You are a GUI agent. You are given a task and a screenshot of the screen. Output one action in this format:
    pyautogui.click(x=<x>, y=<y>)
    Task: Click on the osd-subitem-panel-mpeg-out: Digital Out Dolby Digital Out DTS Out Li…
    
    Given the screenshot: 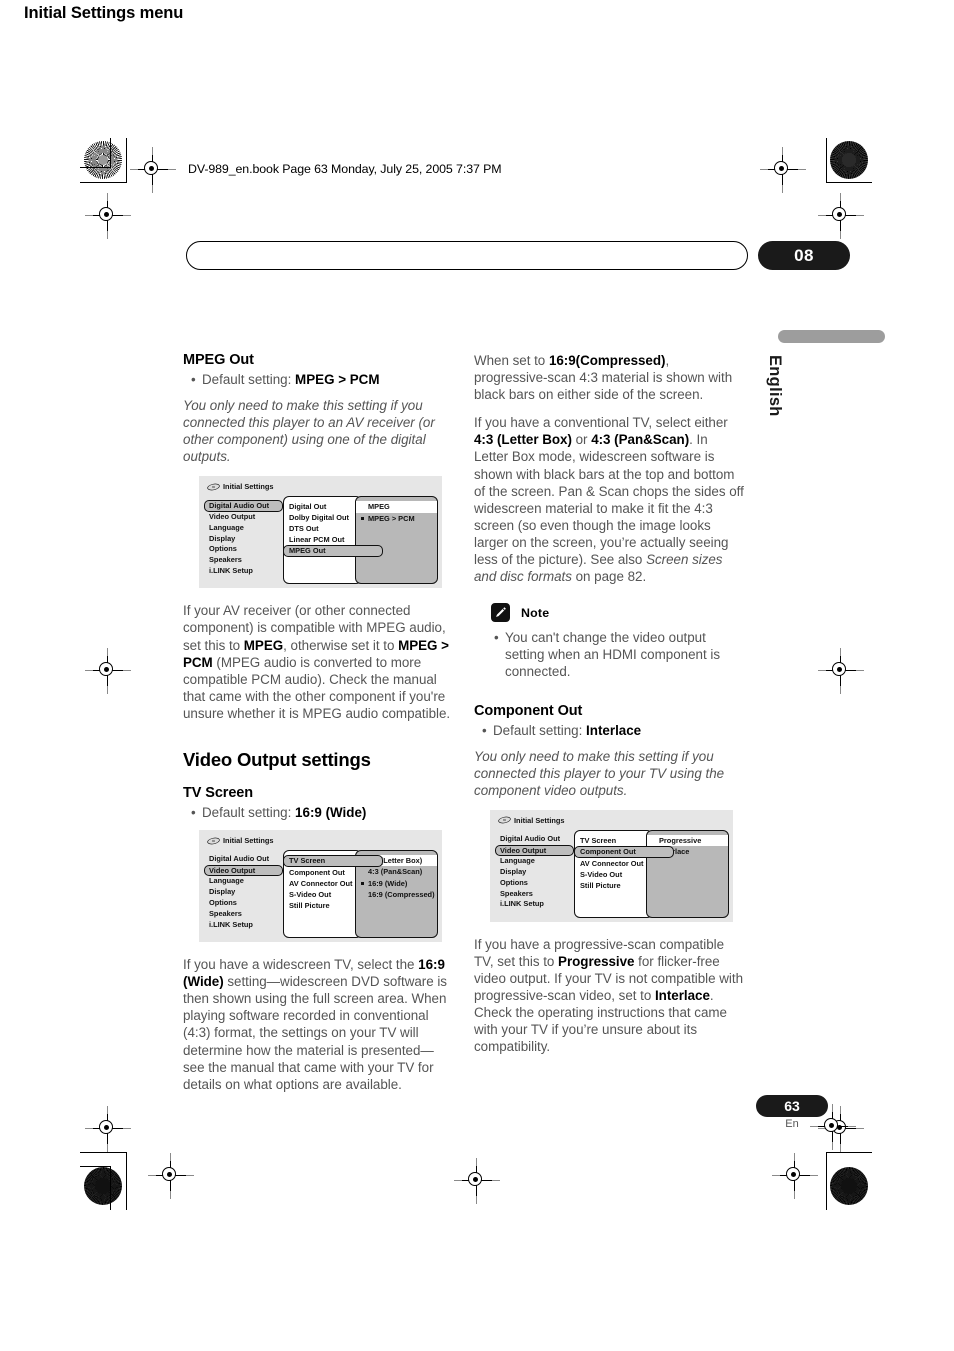 What is the action you would take?
    pyautogui.click(x=333, y=540)
    